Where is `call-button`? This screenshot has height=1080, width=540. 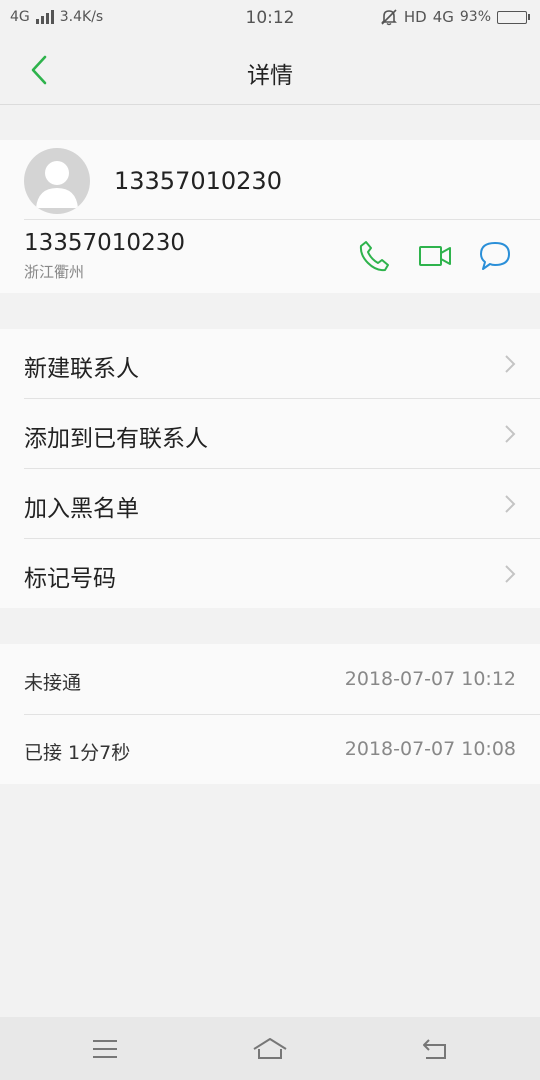 call-button is located at coordinates (375, 256).